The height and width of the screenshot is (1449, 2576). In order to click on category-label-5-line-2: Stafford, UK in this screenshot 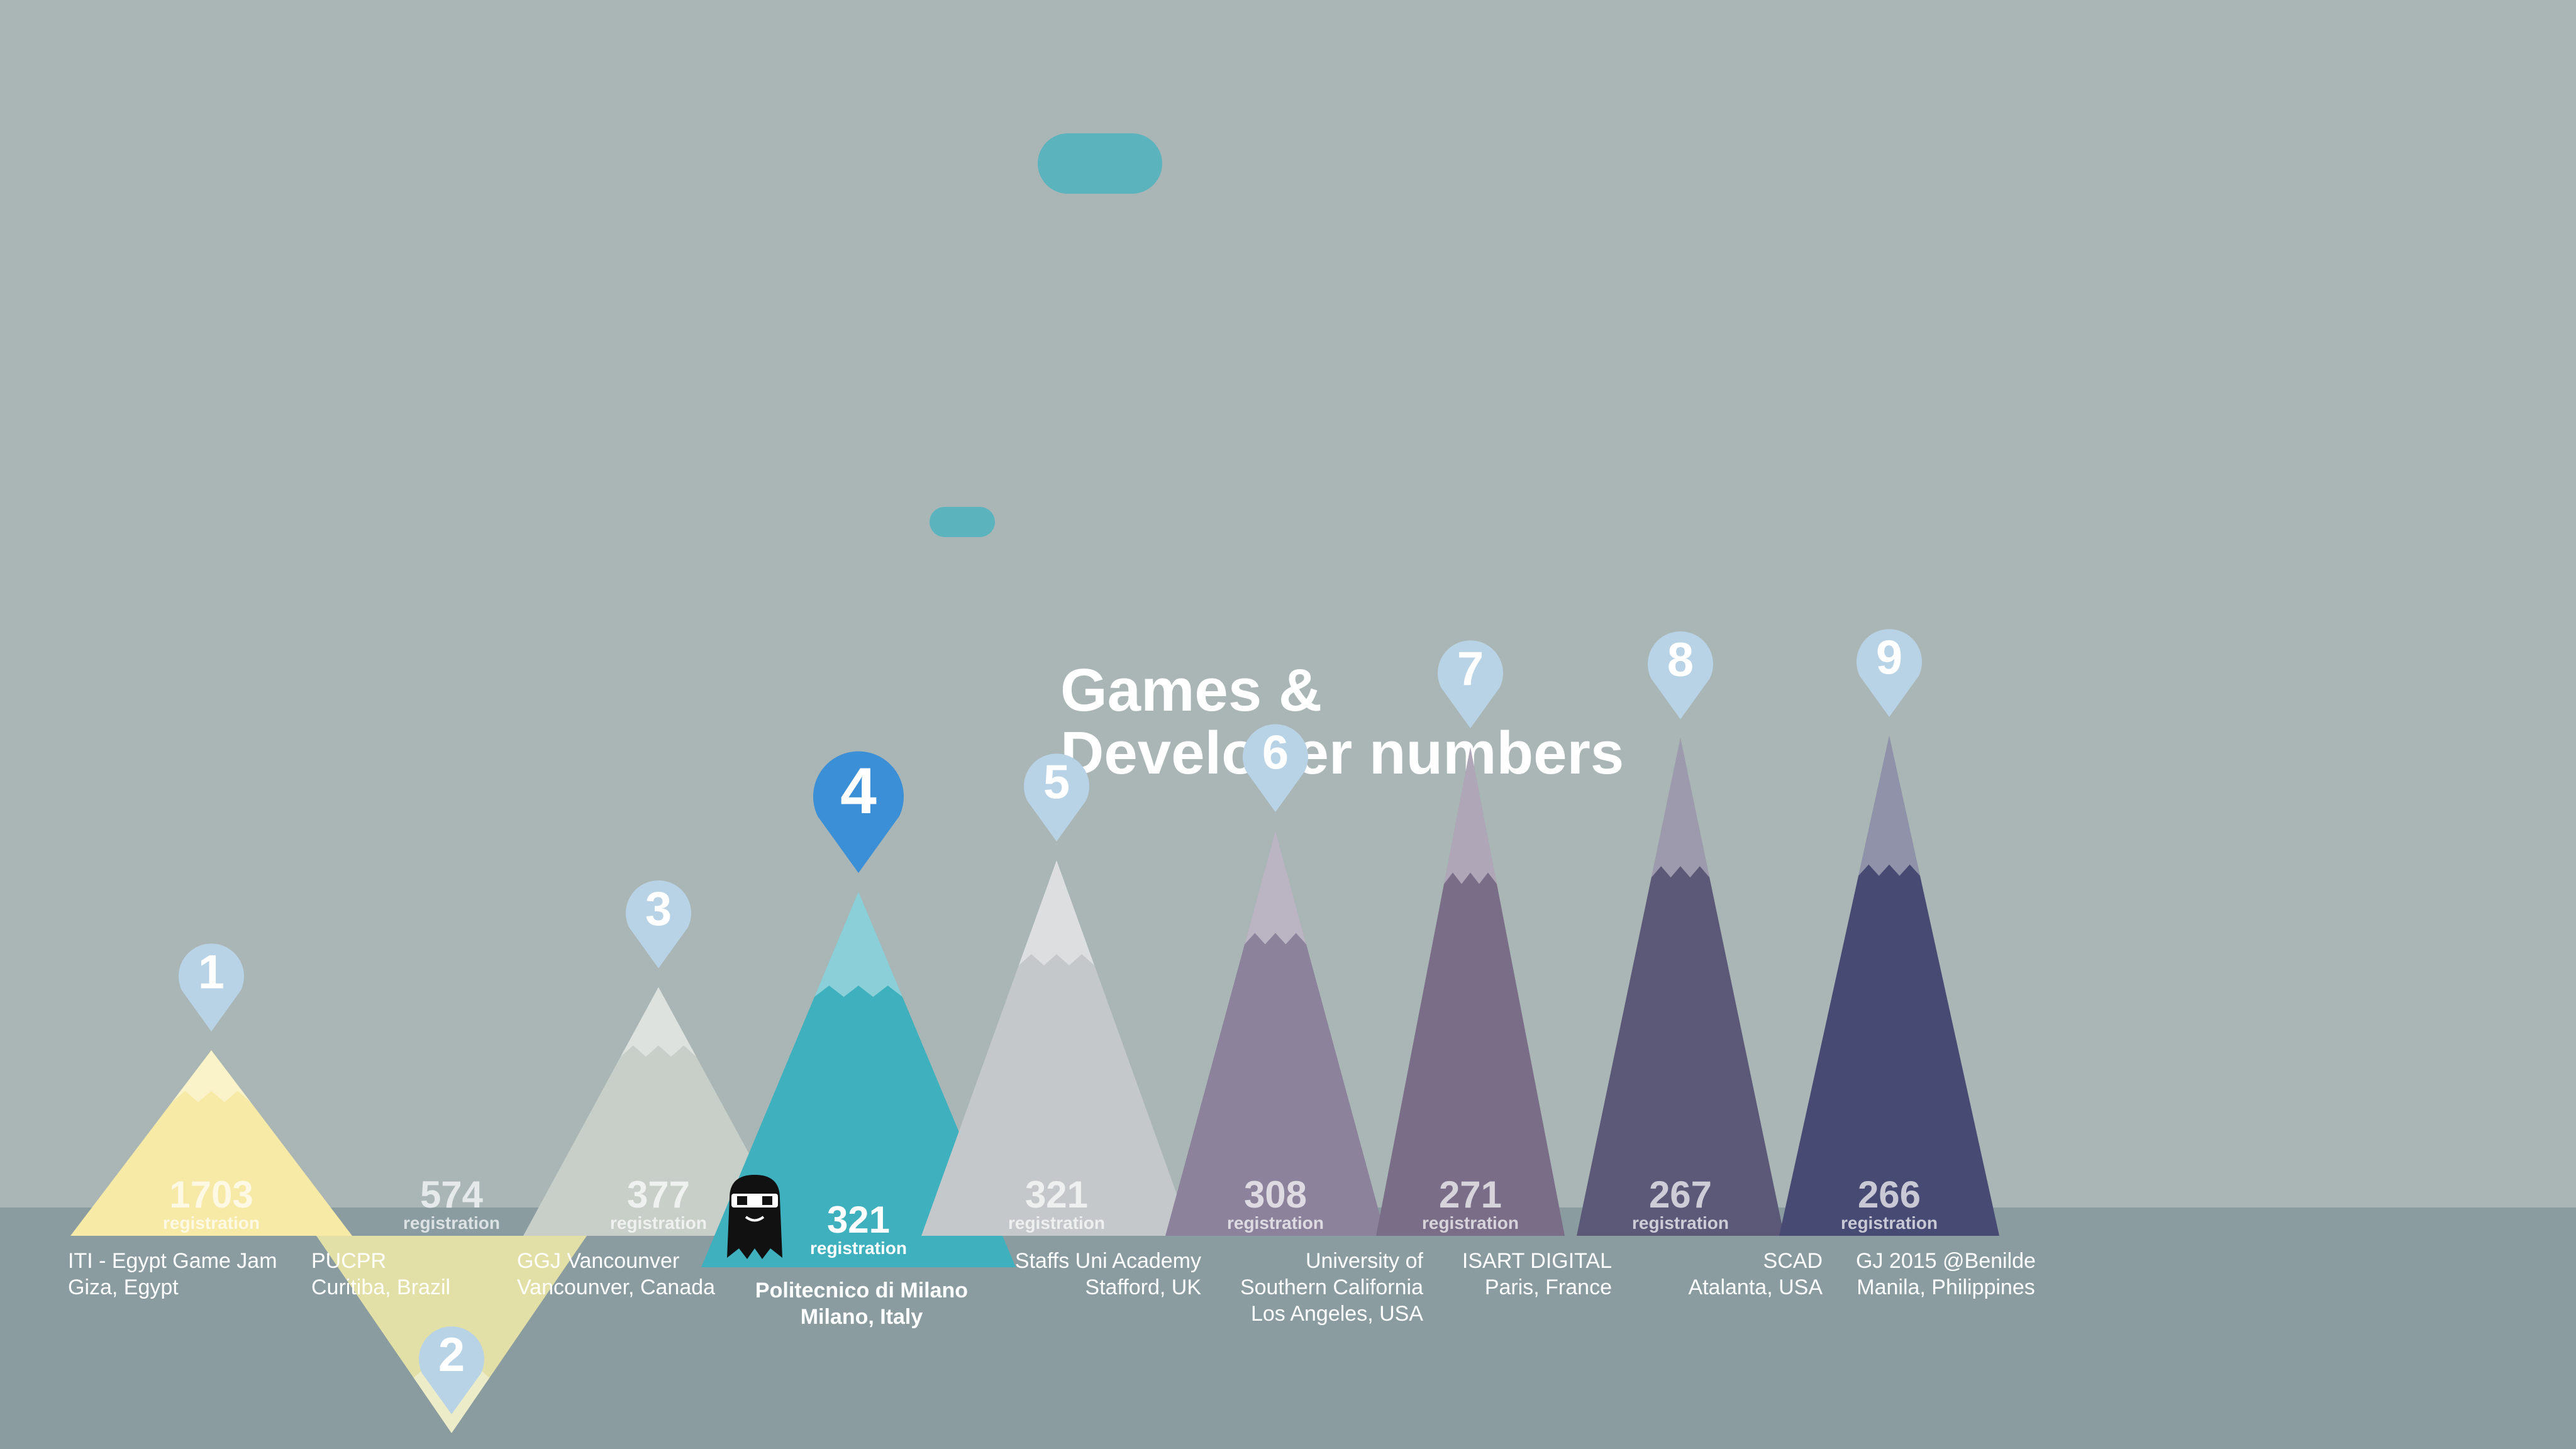, I will do `click(1143, 1287)`.